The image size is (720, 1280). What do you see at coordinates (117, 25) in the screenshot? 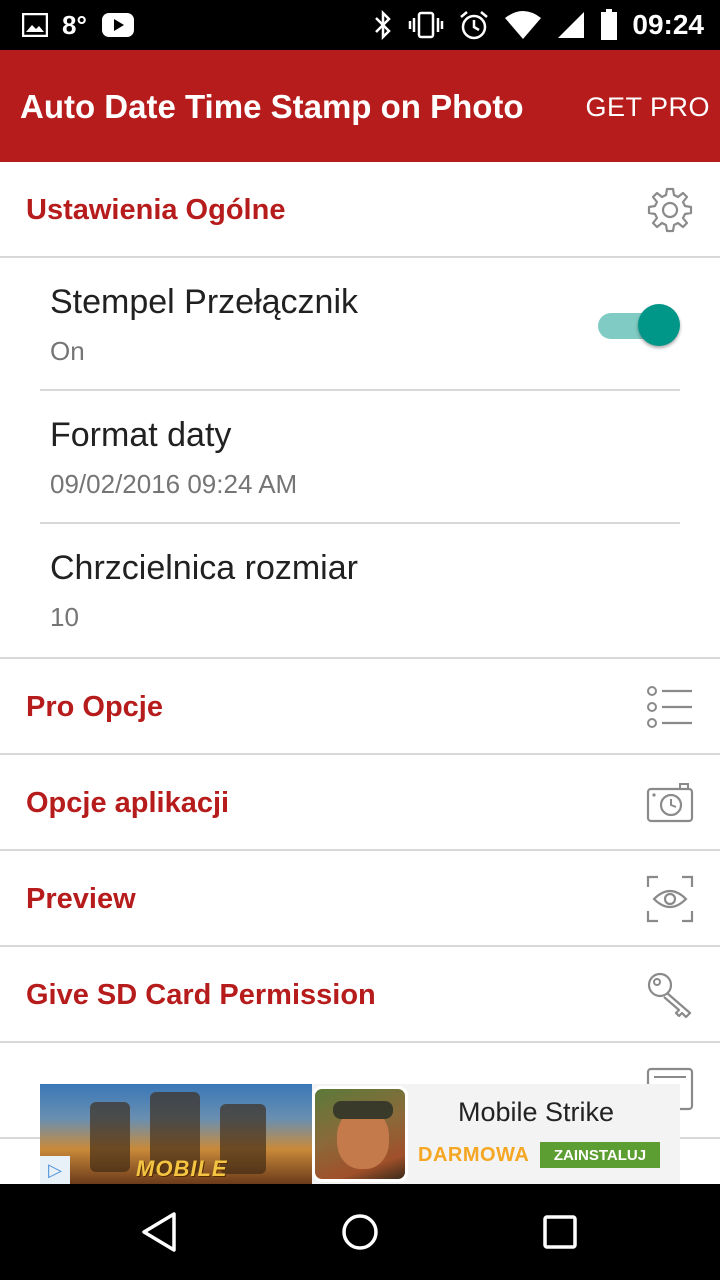
I see `youtube-icon` at bounding box center [117, 25].